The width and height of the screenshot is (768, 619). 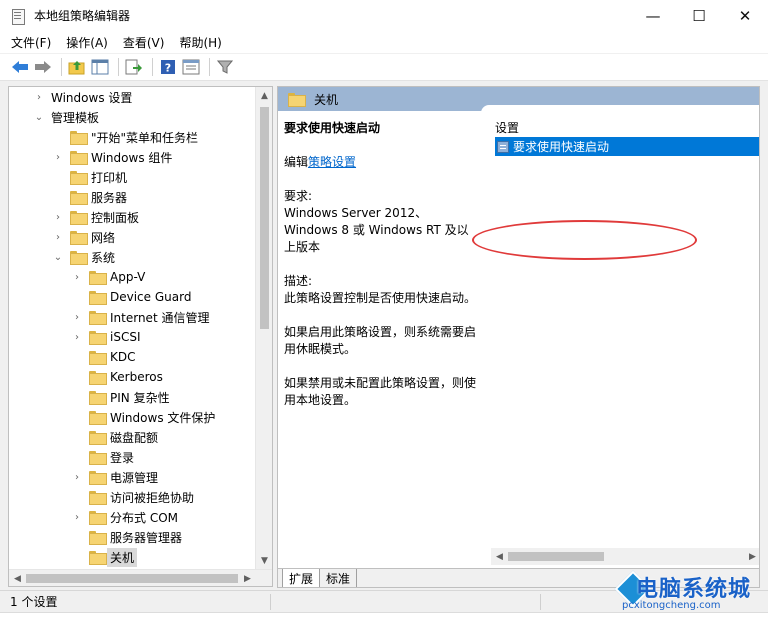 What do you see at coordinates (132, 497) in the screenshot?
I see `tree-item: 访问被拒绝协助` at bounding box center [132, 497].